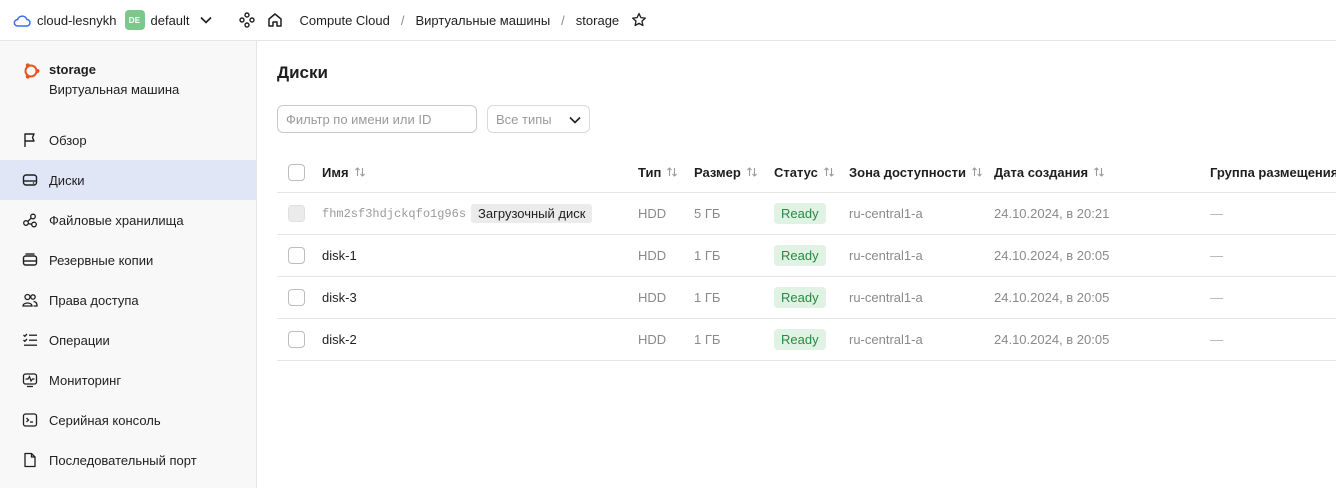 This screenshot has width=1336, height=488. I want to click on sidebar-item-backups: Резервные копии, so click(128, 260).